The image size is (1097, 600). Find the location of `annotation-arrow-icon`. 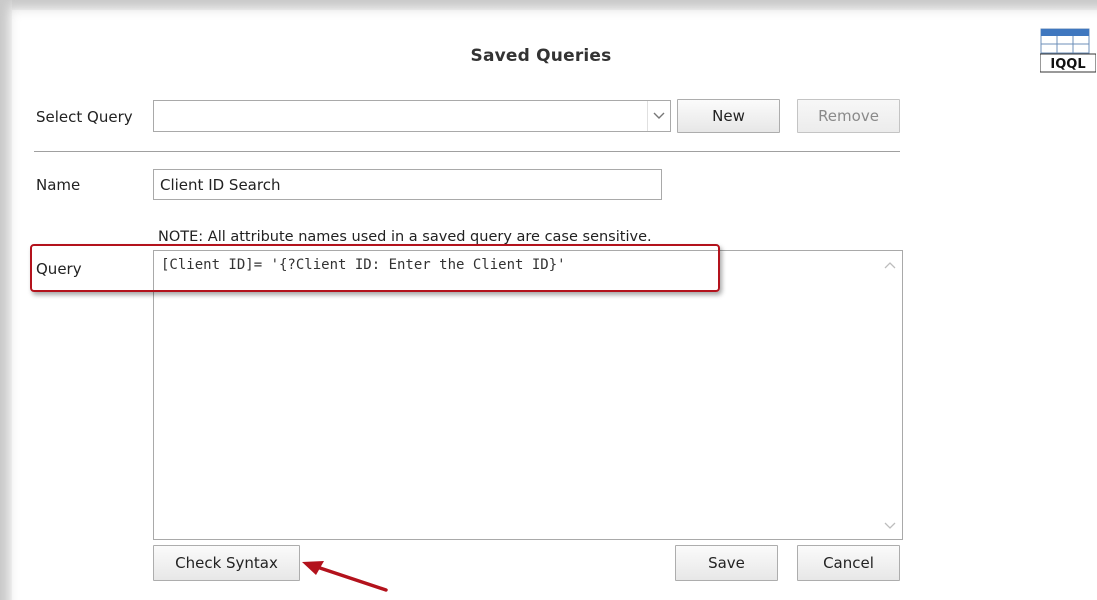

annotation-arrow-icon is located at coordinates (345, 576).